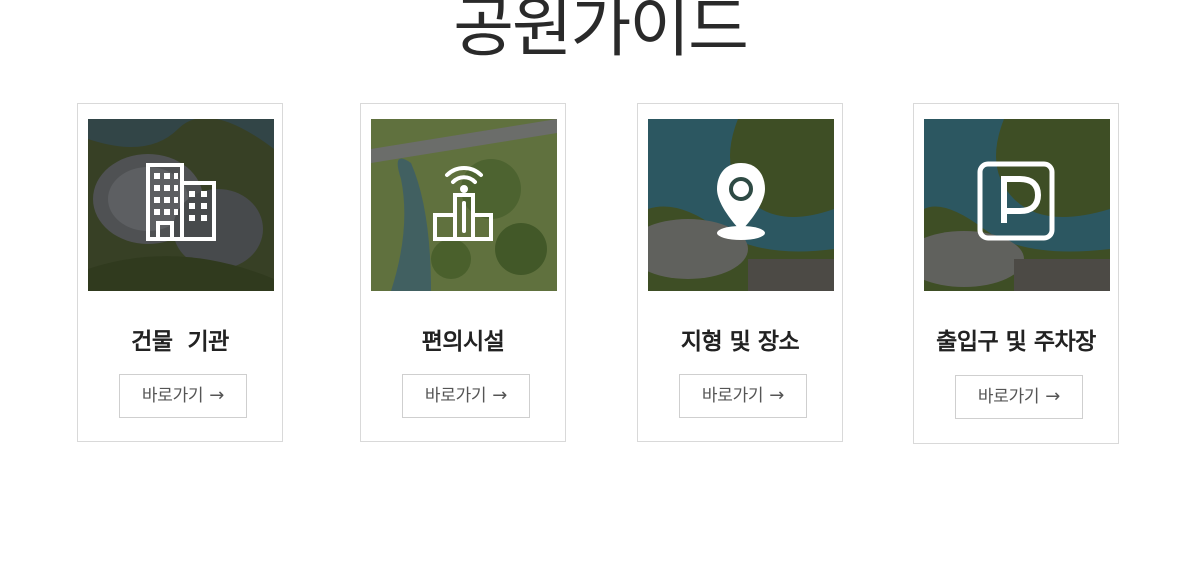 The height and width of the screenshot is (570, 1200). I want to click on card-title: 지형 및 장소, so click(740, 342).